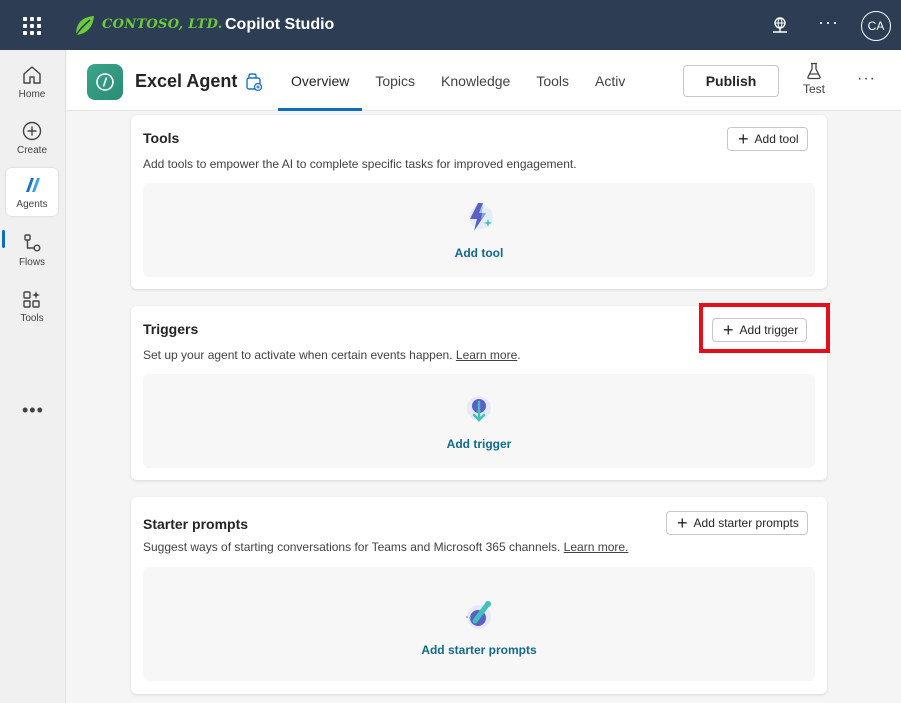 The image size is (901, 703). What do you see at coordinates (32, 262) in the screenshot?
I see `rail-label-flows: Flows` at bounding box center [32, 262].